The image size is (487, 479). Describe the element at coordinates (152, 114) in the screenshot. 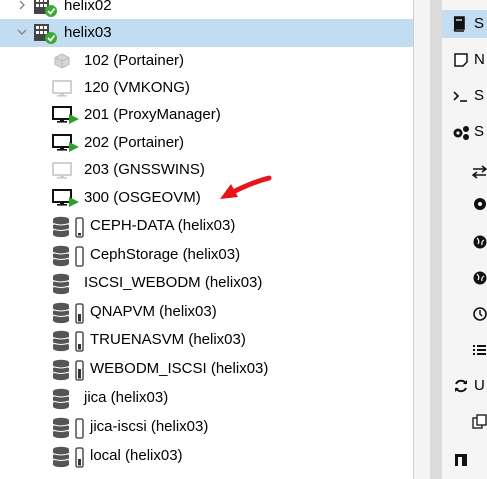

I see `tree-node-label: 201 (ProxyManager)` at that location.